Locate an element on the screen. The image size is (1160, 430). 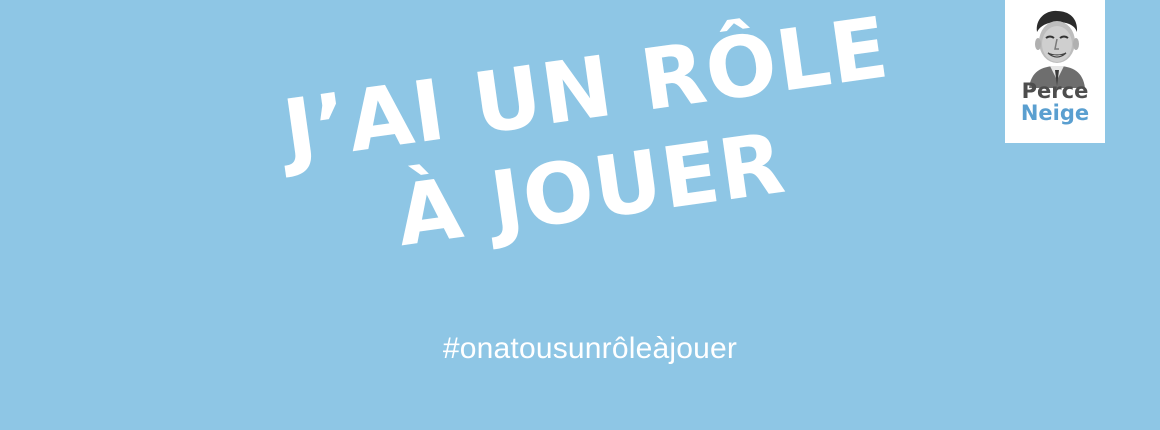
hashtag: #onatousunrôleàjouer is located at coordinates (590, 348).